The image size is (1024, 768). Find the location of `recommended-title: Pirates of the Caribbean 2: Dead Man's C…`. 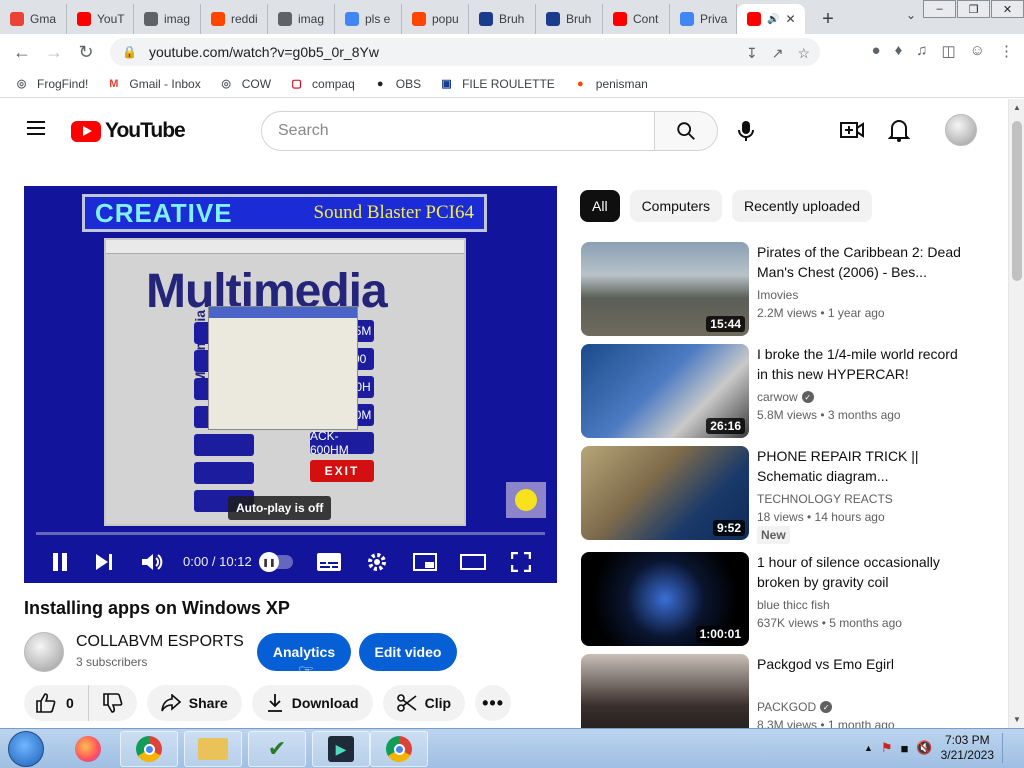

recommended-title: Pirates of the Caribbean 2: Dead Man's C… is located at coordinates (862, 262).